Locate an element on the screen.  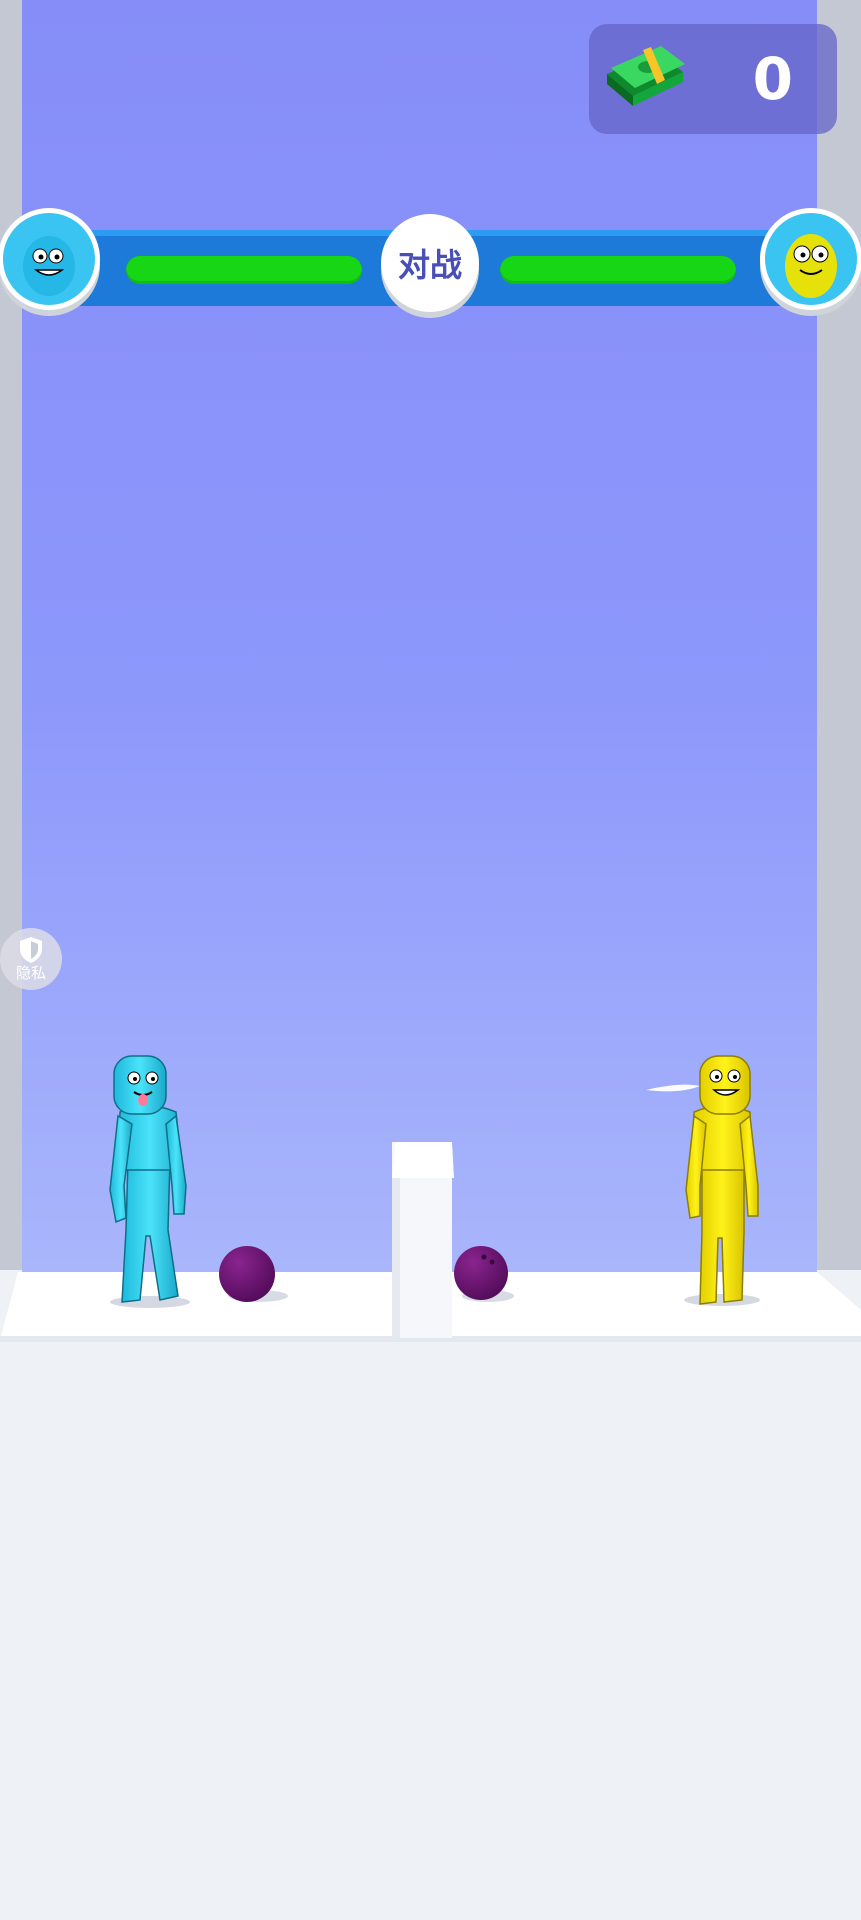
shield-icon is located at coordinates (31, 950).